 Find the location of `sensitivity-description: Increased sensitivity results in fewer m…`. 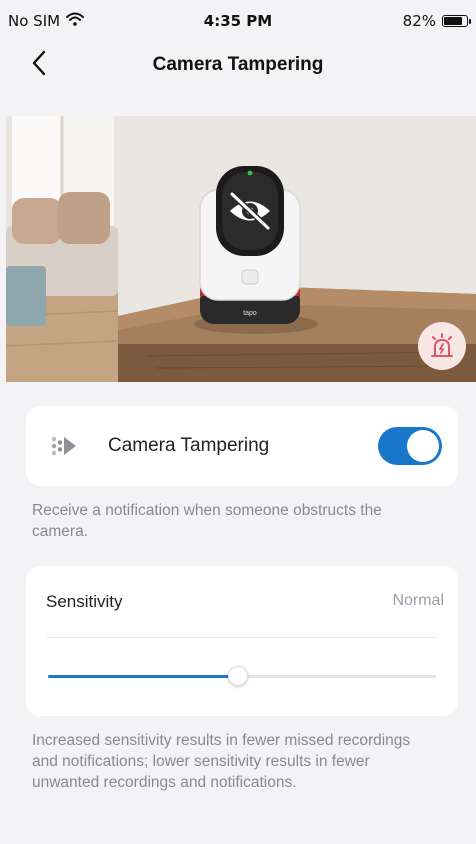

sensitivity-description: Increased sensitivity results in fewer m… is located at coordinates (221, 761).